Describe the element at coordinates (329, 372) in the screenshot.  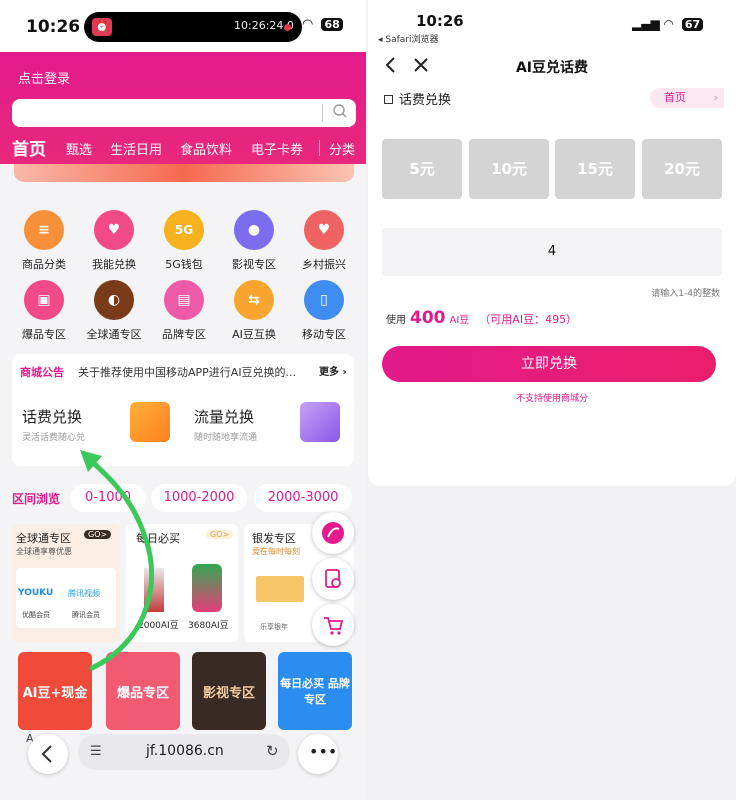
I see `more-label: 更多` at that location.